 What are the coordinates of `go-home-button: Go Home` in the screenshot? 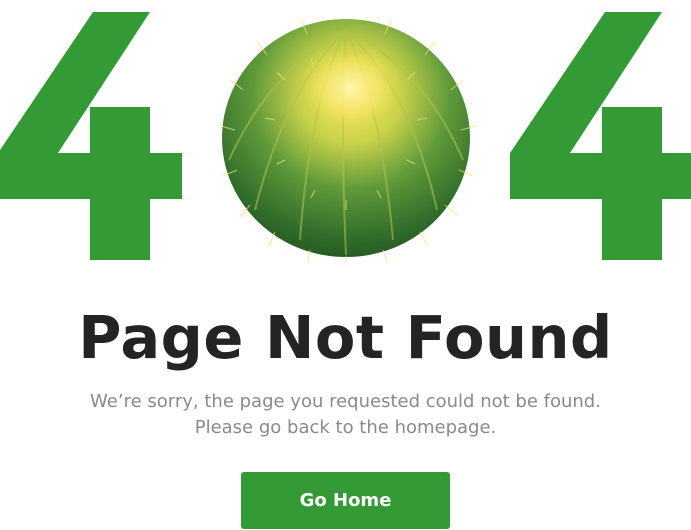 It's located at (345, 500).